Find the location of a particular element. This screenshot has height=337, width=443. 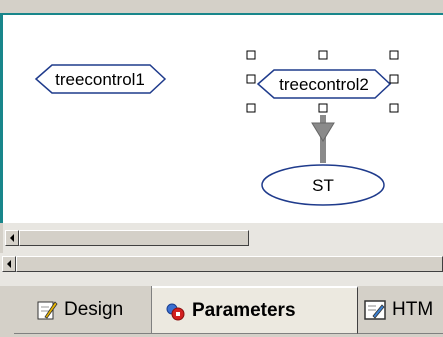

node-treecontrol2-label: treecontrol2 is located at coordinates (324, 84).